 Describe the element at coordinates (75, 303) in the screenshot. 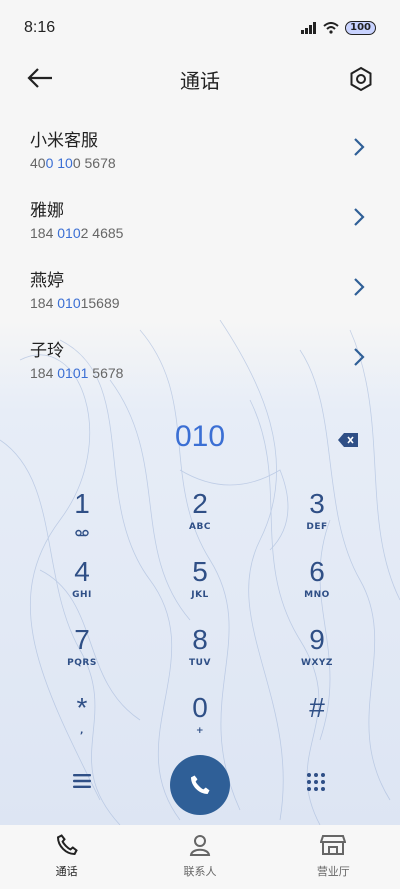

I see `contact-number: 184 01015689` at that location.